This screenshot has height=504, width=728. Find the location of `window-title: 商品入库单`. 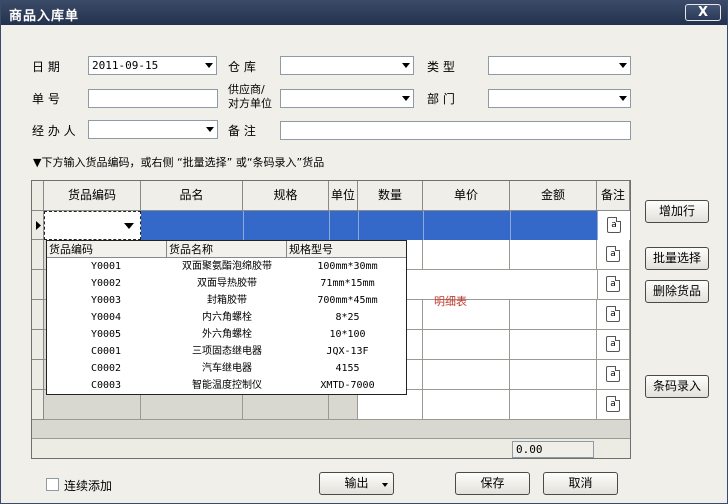

window-title: 商品入库单 is located at coordinates (44, 16).